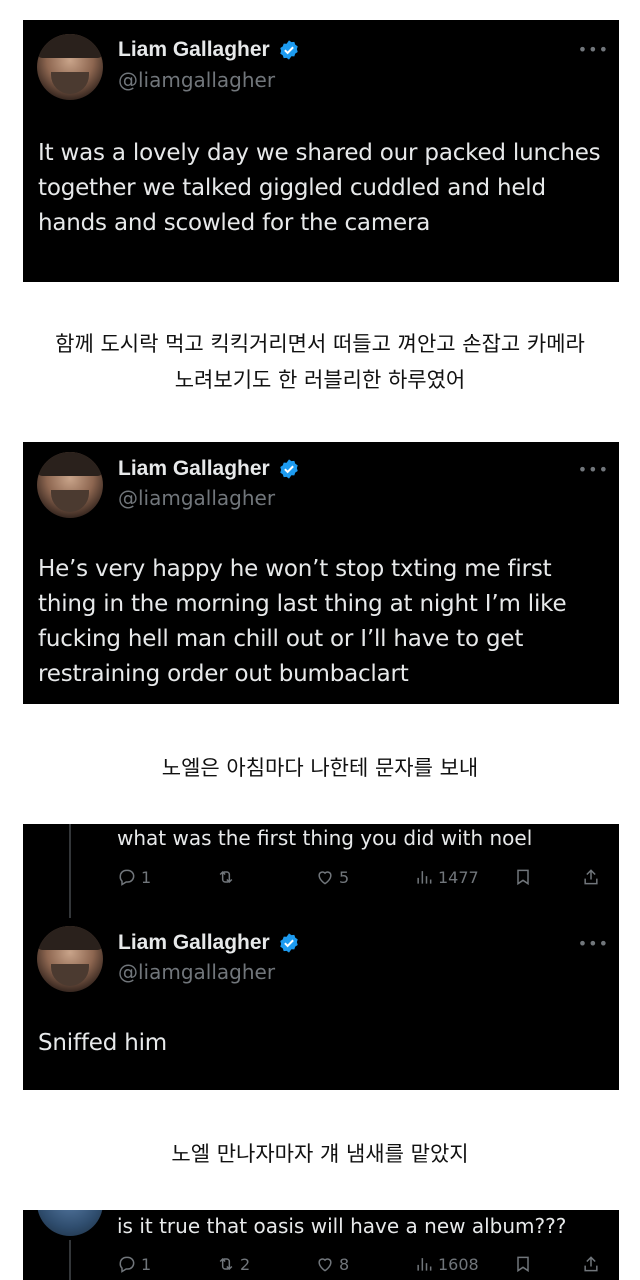  I want to click on action-bar: 1 2 8 1608, so click(321, 1266).